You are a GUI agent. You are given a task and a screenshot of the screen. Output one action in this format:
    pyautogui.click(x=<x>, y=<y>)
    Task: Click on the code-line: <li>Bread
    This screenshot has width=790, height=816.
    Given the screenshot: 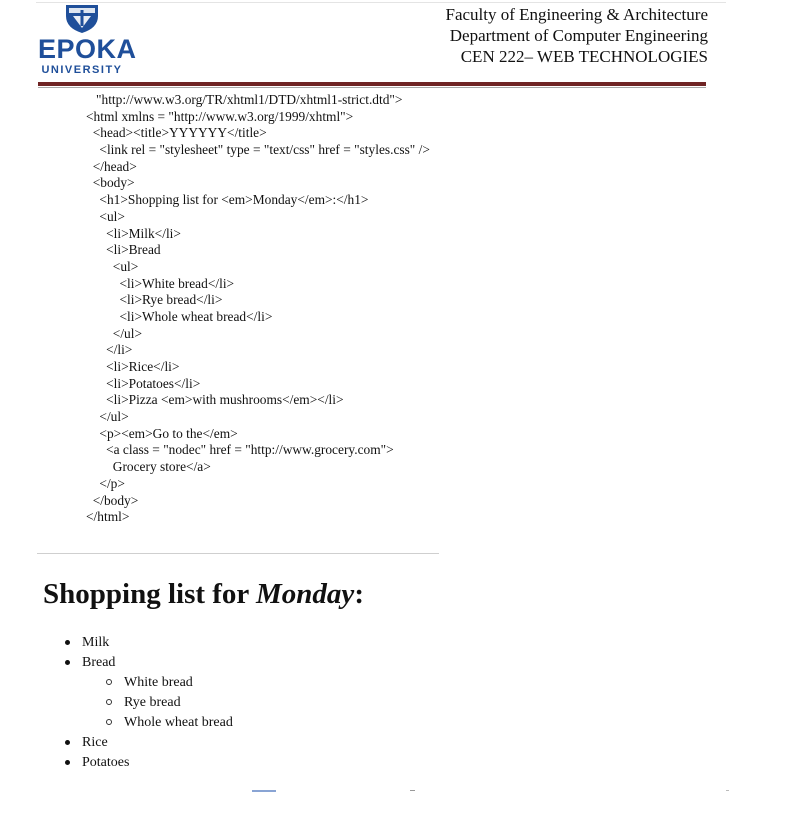 What is the action you would take?
    pyautogui.click(x=123, y=250)
    